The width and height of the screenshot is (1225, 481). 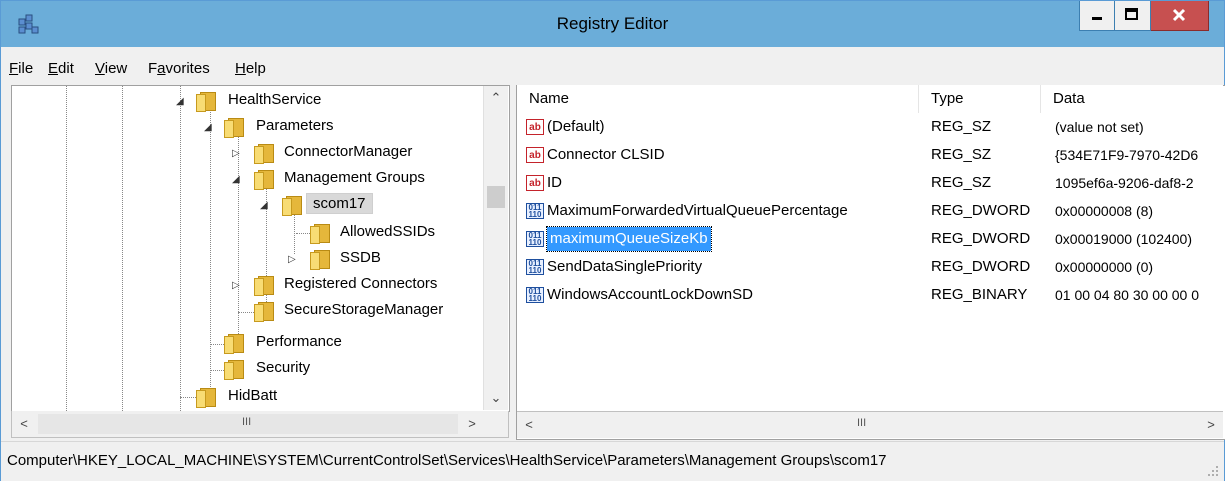 I want to click on menu-favorites-key: a, so click(x=161, y=68).